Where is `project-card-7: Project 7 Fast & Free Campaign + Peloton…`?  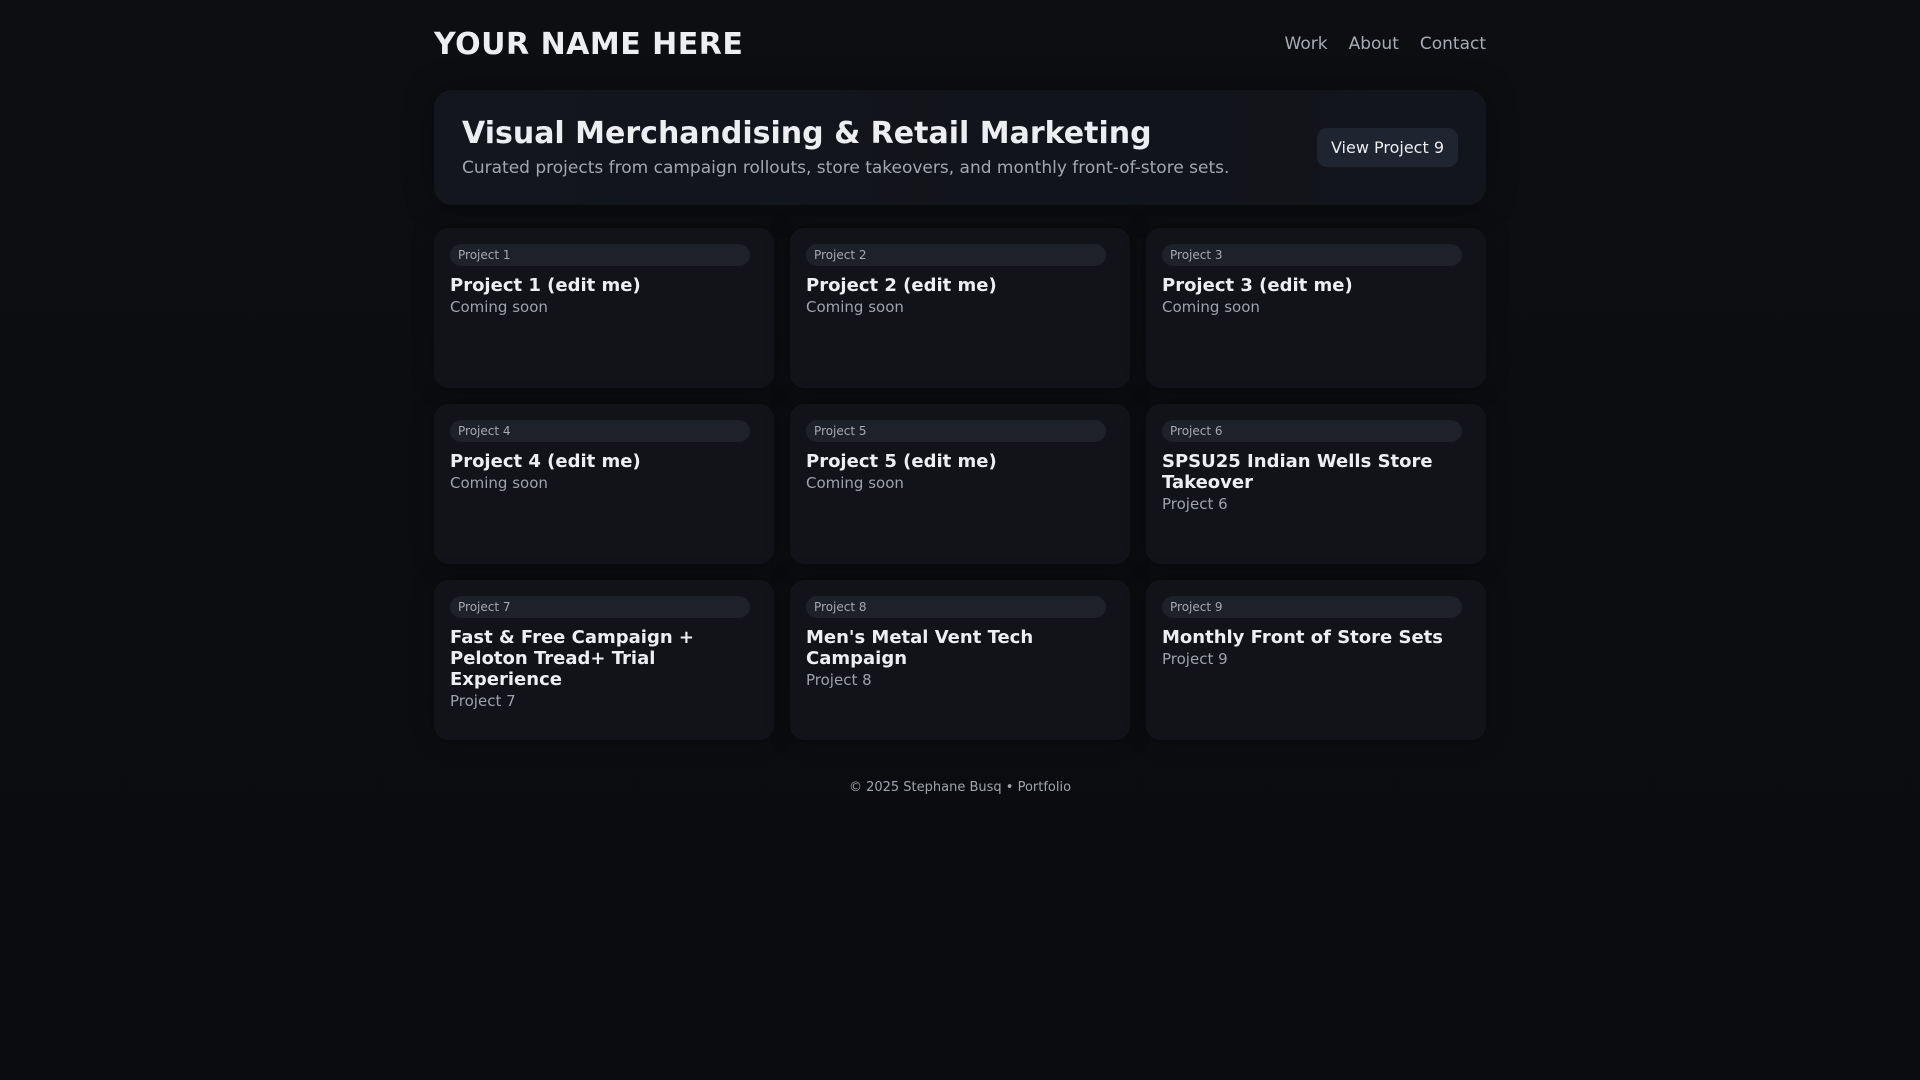
project-card-7: Project 7 Fast & Free Campaign + Peloton… is located at coordinates (604, 660).